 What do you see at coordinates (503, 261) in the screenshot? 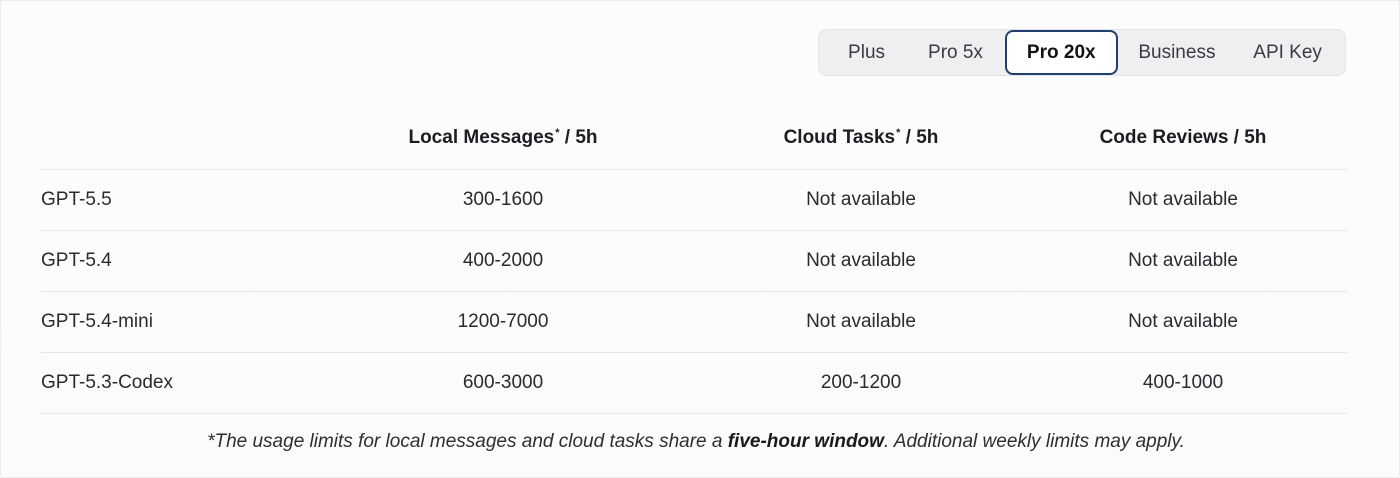
I see `local-messages-value: 400-2000` at bounding box center [503, 261].